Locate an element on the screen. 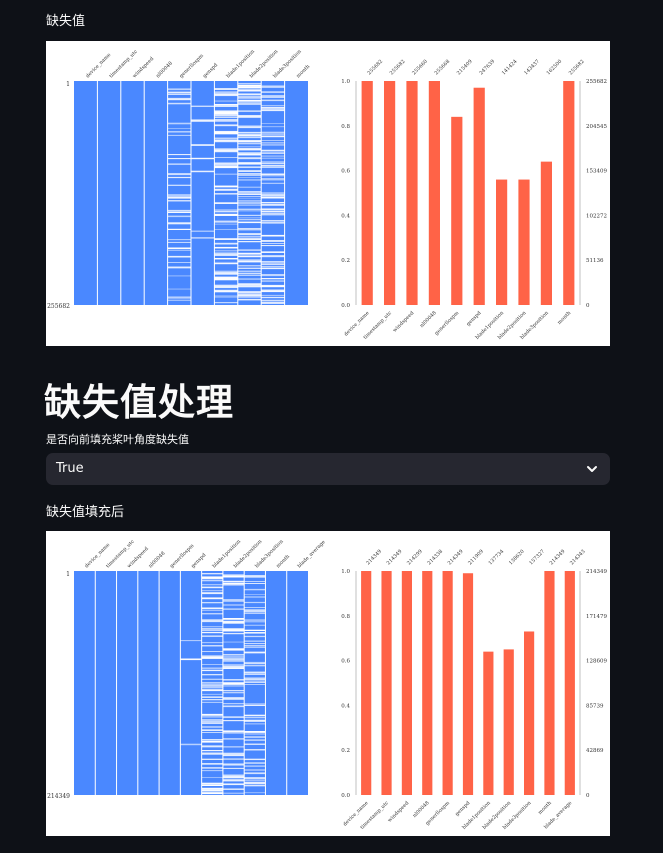 This screenshot has width=663, height=853. matrix-column-label: windspeed is located at coordinates (144, 67).